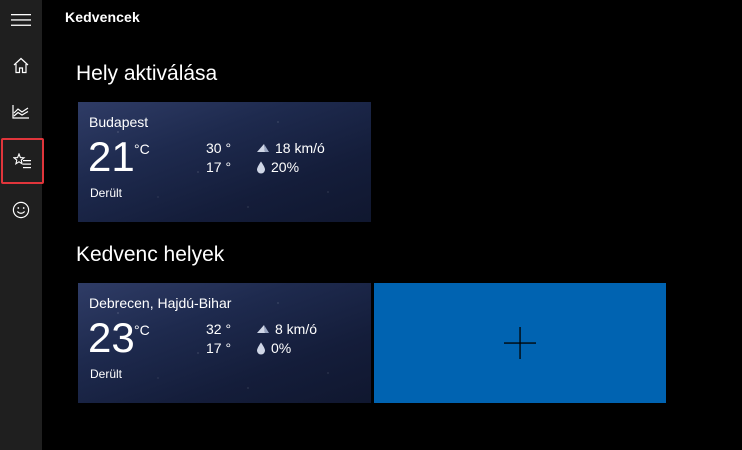 The height and width of the screenshot is (450, 742). Describe the element at coordinates (119, 122) in the screenshot. I see `tile-city: Budapest` at that location.